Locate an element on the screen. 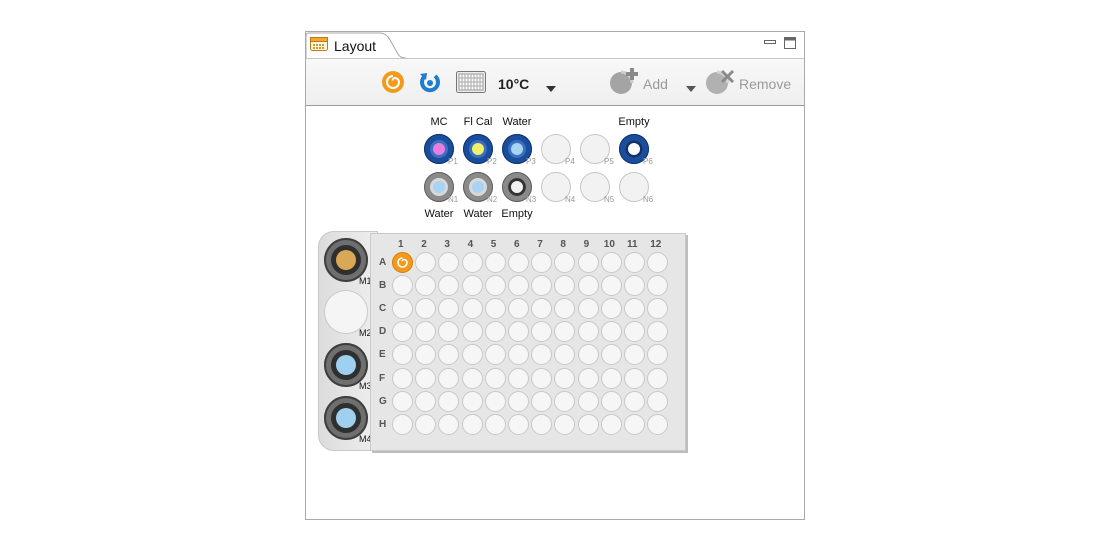 The image size is (1110, 550). remove-icon is located at coordinates (720, 84).